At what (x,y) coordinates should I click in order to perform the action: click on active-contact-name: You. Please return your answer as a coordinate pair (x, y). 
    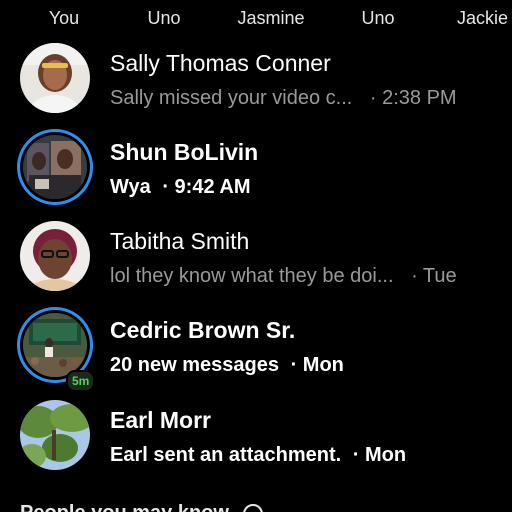
    Looking at the image, I should click on (64, 18).